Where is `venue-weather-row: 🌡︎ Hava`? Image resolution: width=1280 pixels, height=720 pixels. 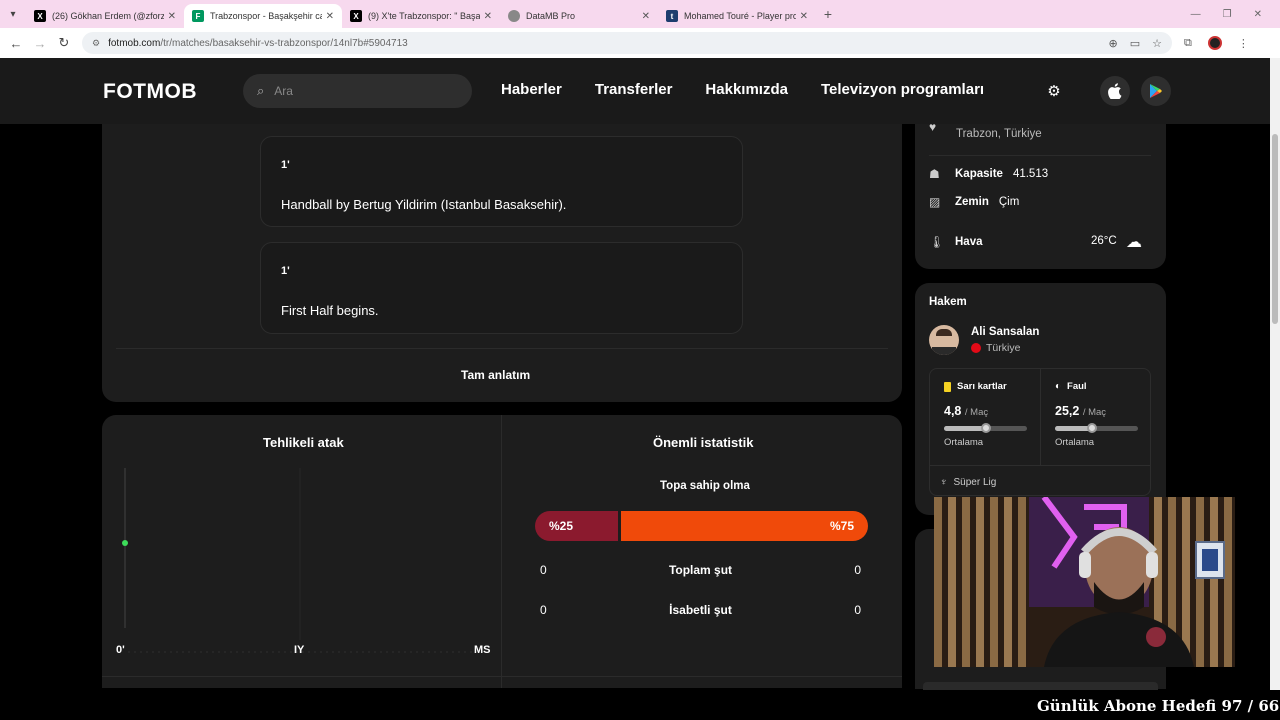
venue-weather-row: 🌡︎ Hava is located at coordinates (956, 242).